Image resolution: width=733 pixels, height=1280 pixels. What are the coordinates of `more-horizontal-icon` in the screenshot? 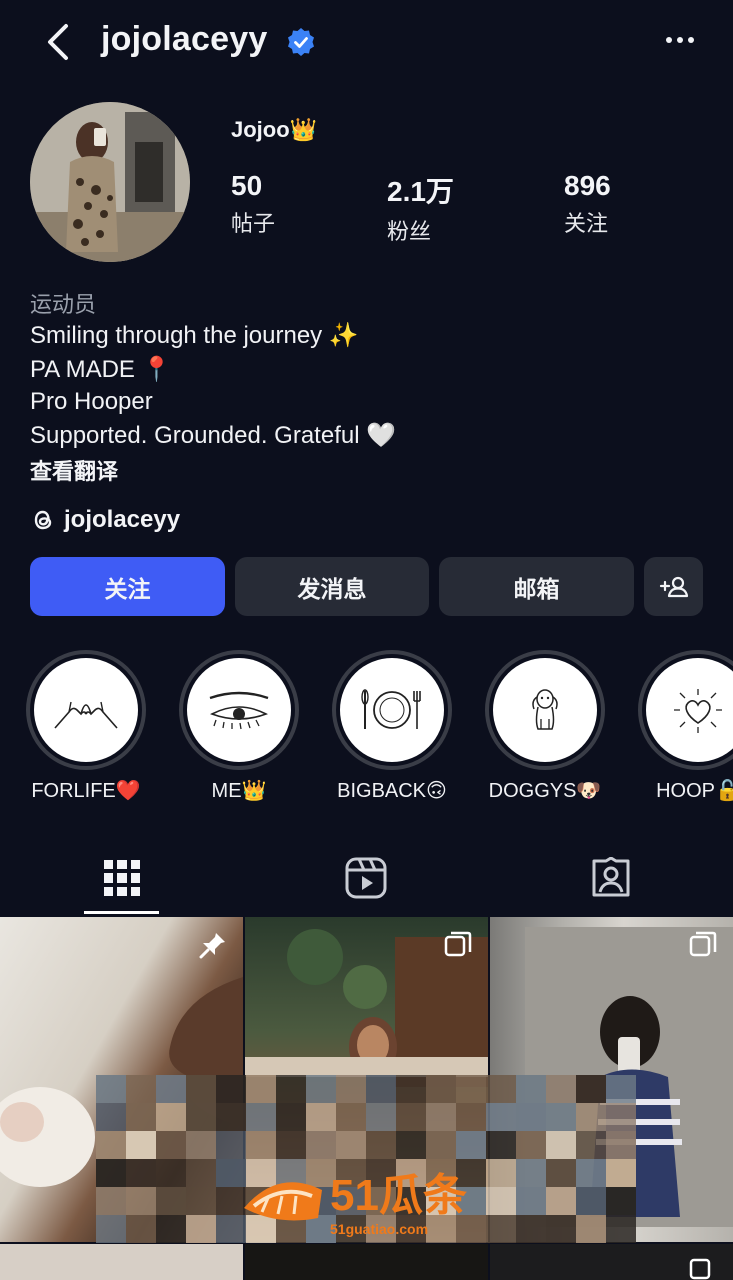 It's located at (680, 40).